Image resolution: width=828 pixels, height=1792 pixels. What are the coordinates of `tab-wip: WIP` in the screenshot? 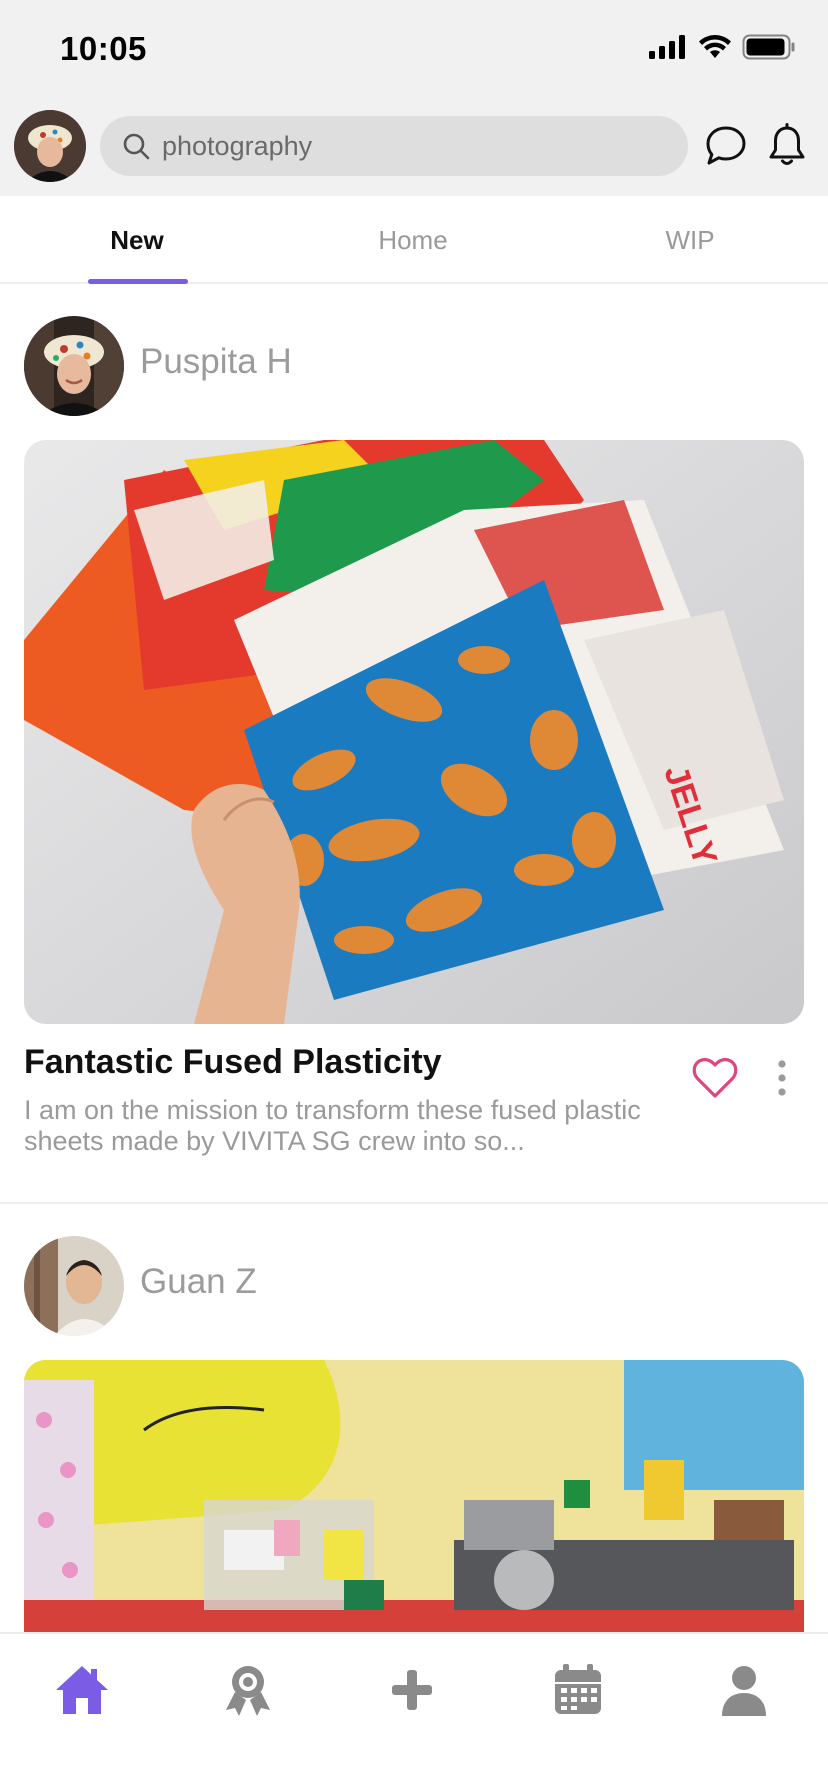 It's located at (690, 240).